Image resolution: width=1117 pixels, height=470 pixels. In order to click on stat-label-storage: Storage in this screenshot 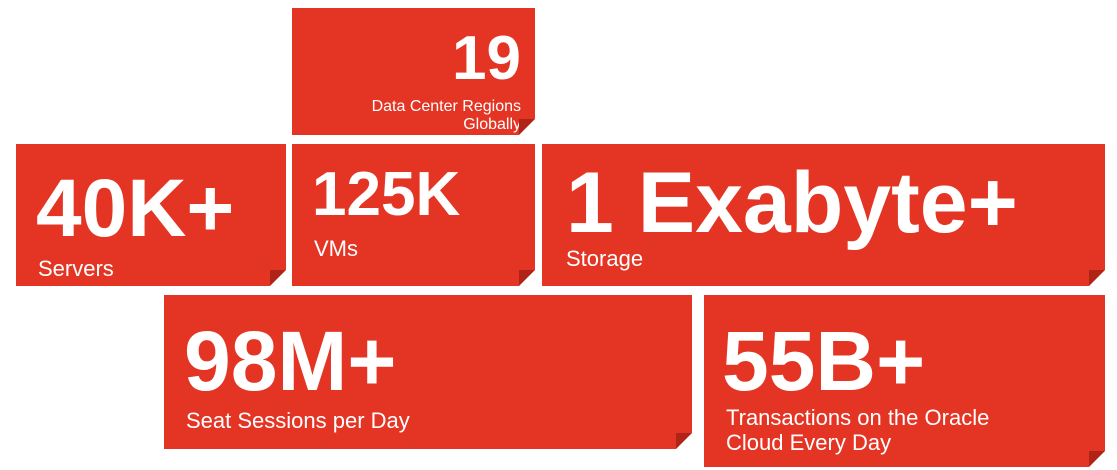, I will do `click(605, 258)`.